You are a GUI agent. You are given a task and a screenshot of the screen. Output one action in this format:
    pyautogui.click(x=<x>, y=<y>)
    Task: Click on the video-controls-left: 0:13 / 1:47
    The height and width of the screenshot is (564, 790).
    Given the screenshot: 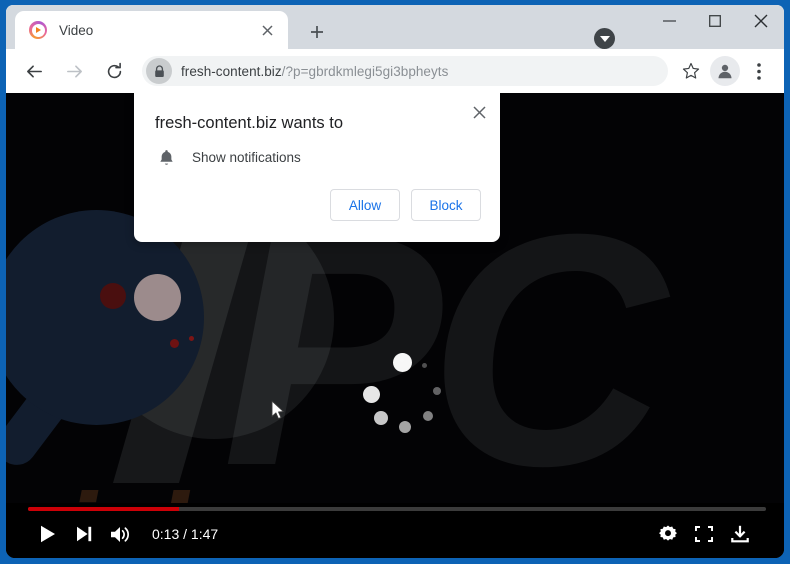 What is the action you would take?
    pyautogui.click(x=124, y=534)
    